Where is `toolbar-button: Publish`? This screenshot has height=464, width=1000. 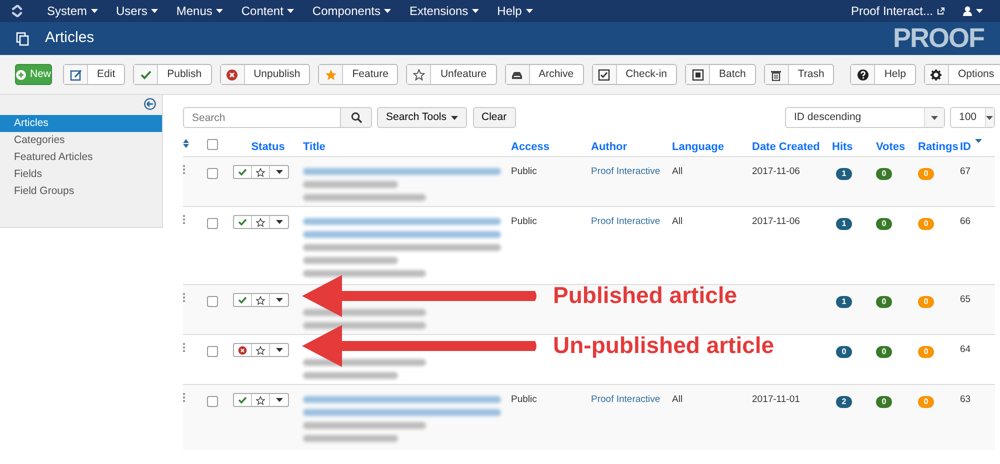
toolbar-button: Publish is located at coordinates (172, 74).